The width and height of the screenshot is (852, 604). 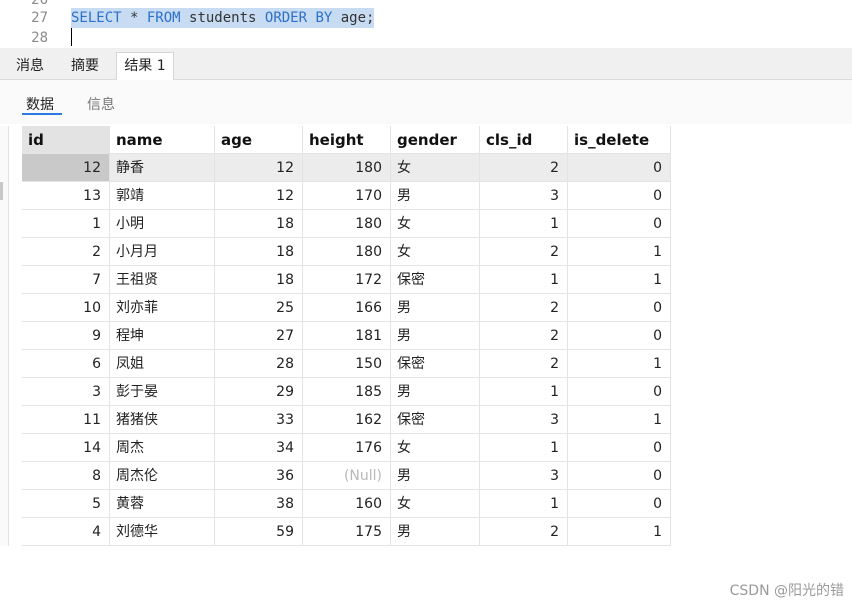 What do you see at coordinates (30, 66) in the screenshot?
I see `tab-messages: 消息` at bounding box center [30, 66].